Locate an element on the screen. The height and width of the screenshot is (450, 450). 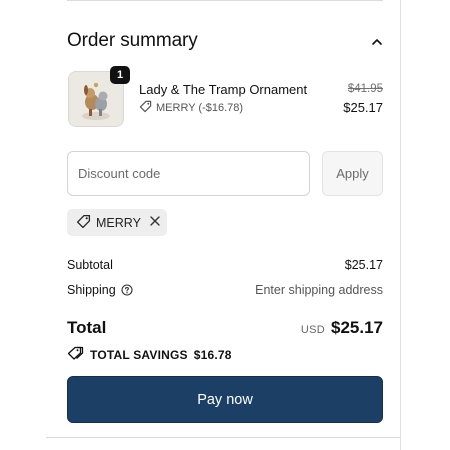
savings-label: TOTAL SAVINGS is located at coordinates (139, 354).